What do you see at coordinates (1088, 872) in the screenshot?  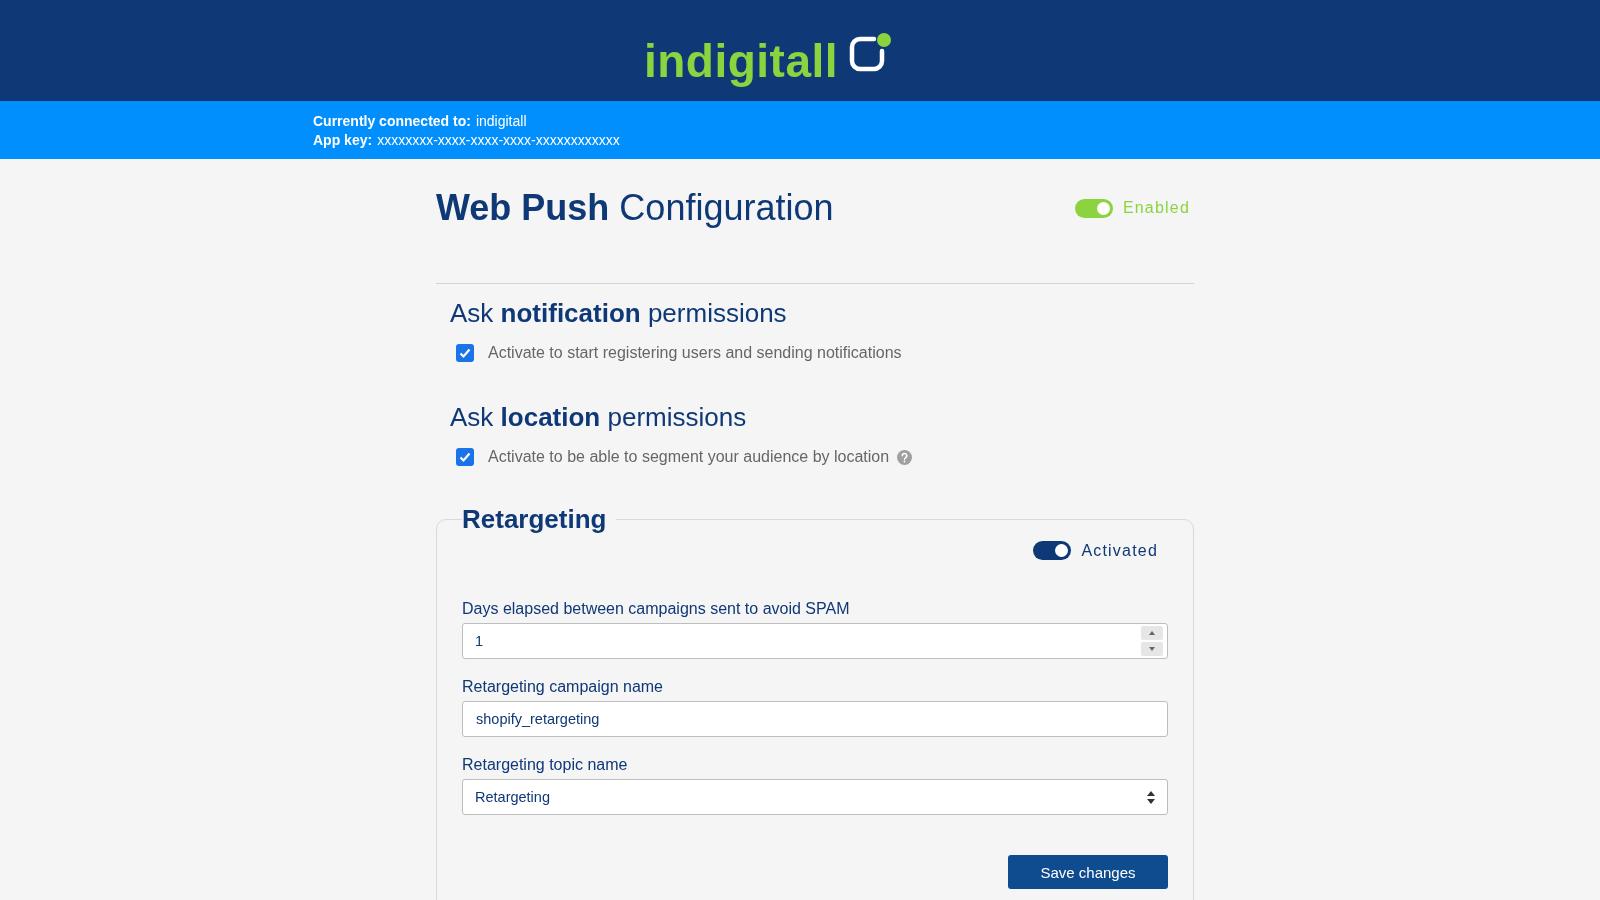 I see `save-button: Save changes` at bounding box center [1088, 872].